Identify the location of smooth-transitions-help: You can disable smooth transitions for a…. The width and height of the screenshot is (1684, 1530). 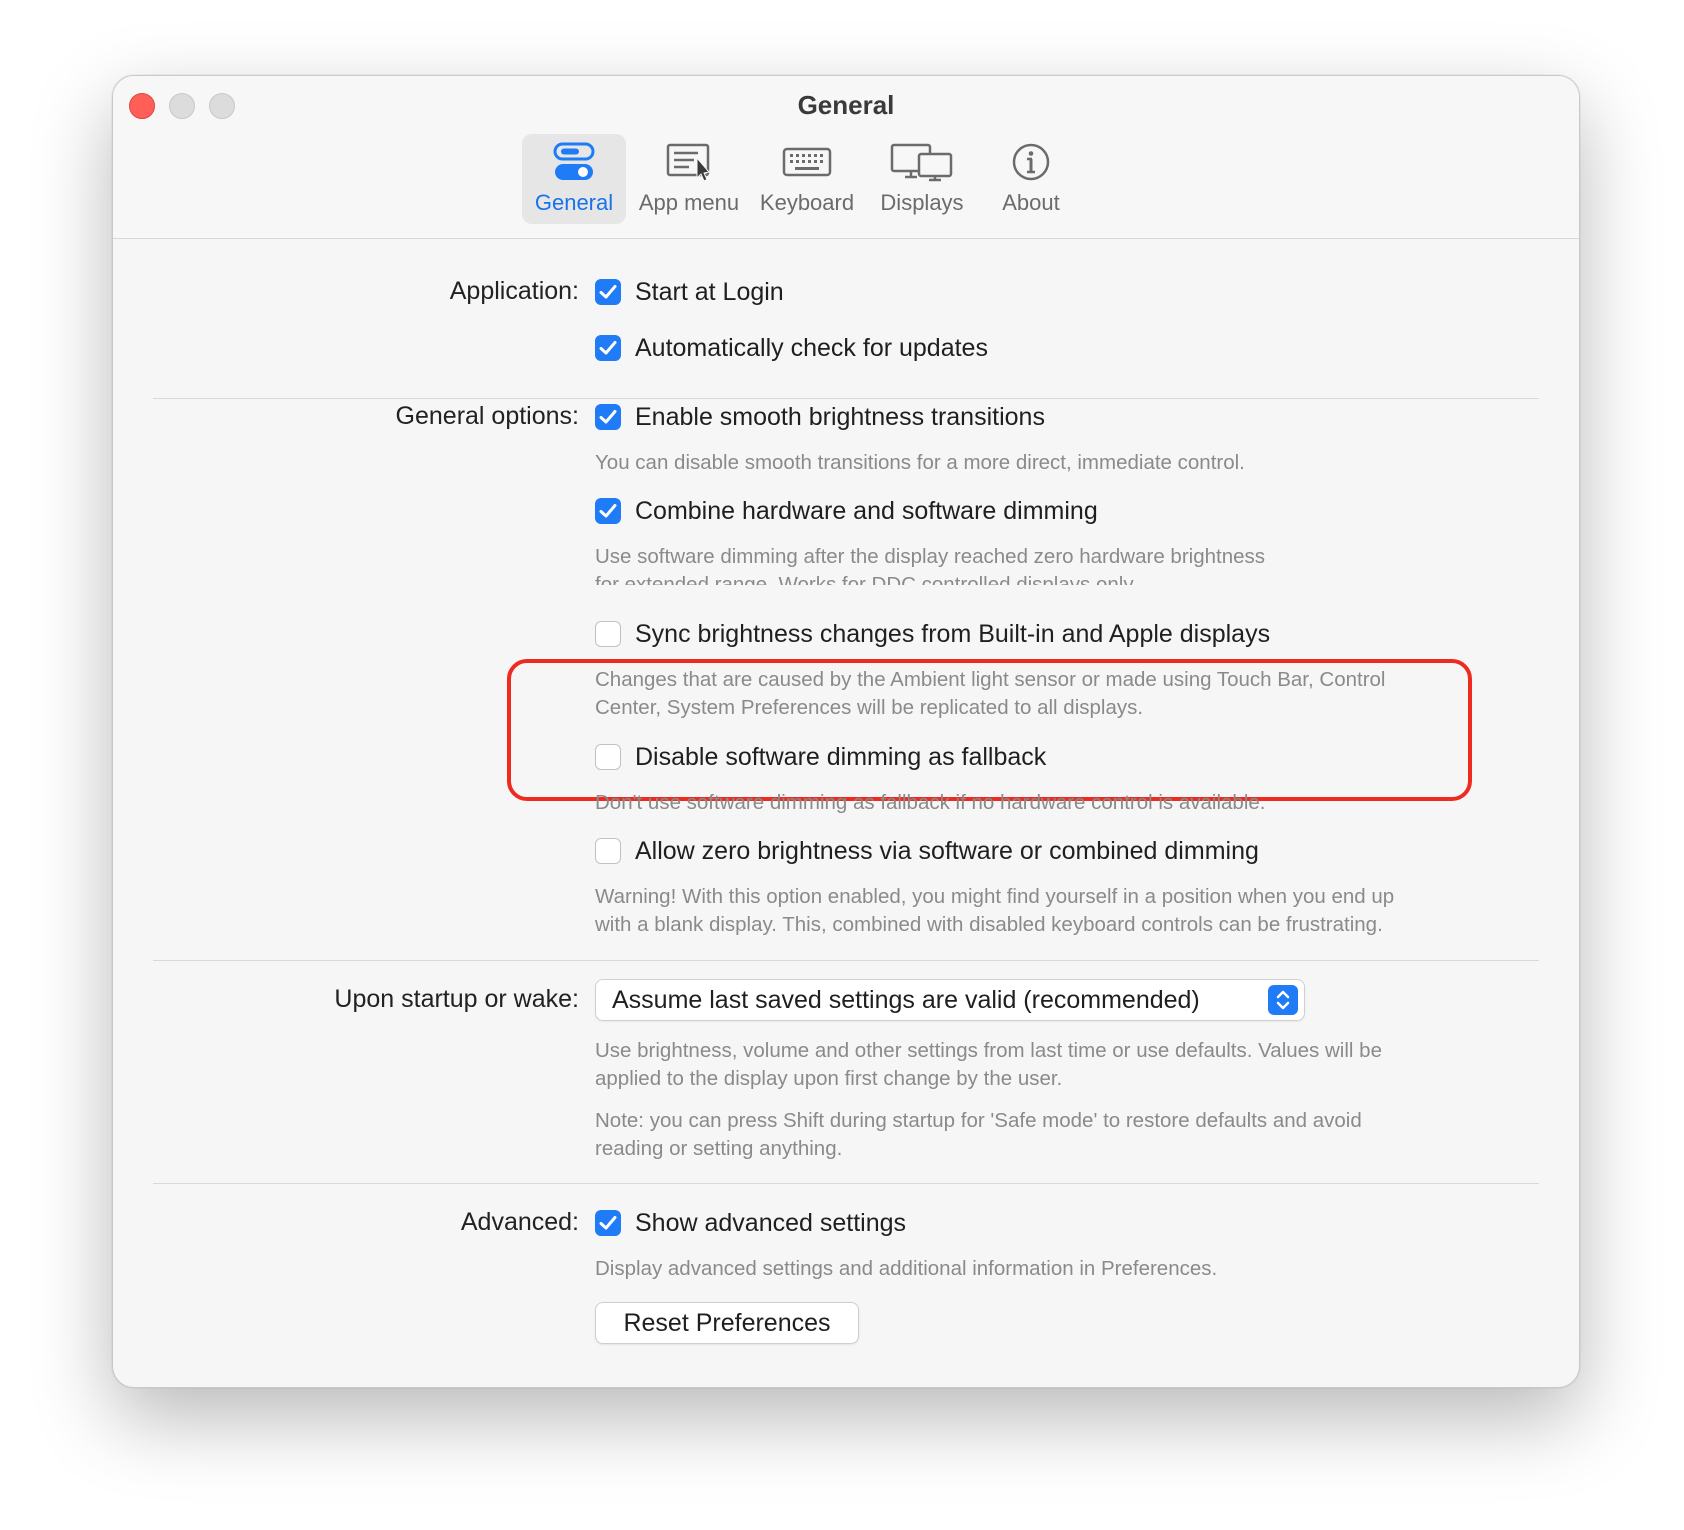
(920, 462).